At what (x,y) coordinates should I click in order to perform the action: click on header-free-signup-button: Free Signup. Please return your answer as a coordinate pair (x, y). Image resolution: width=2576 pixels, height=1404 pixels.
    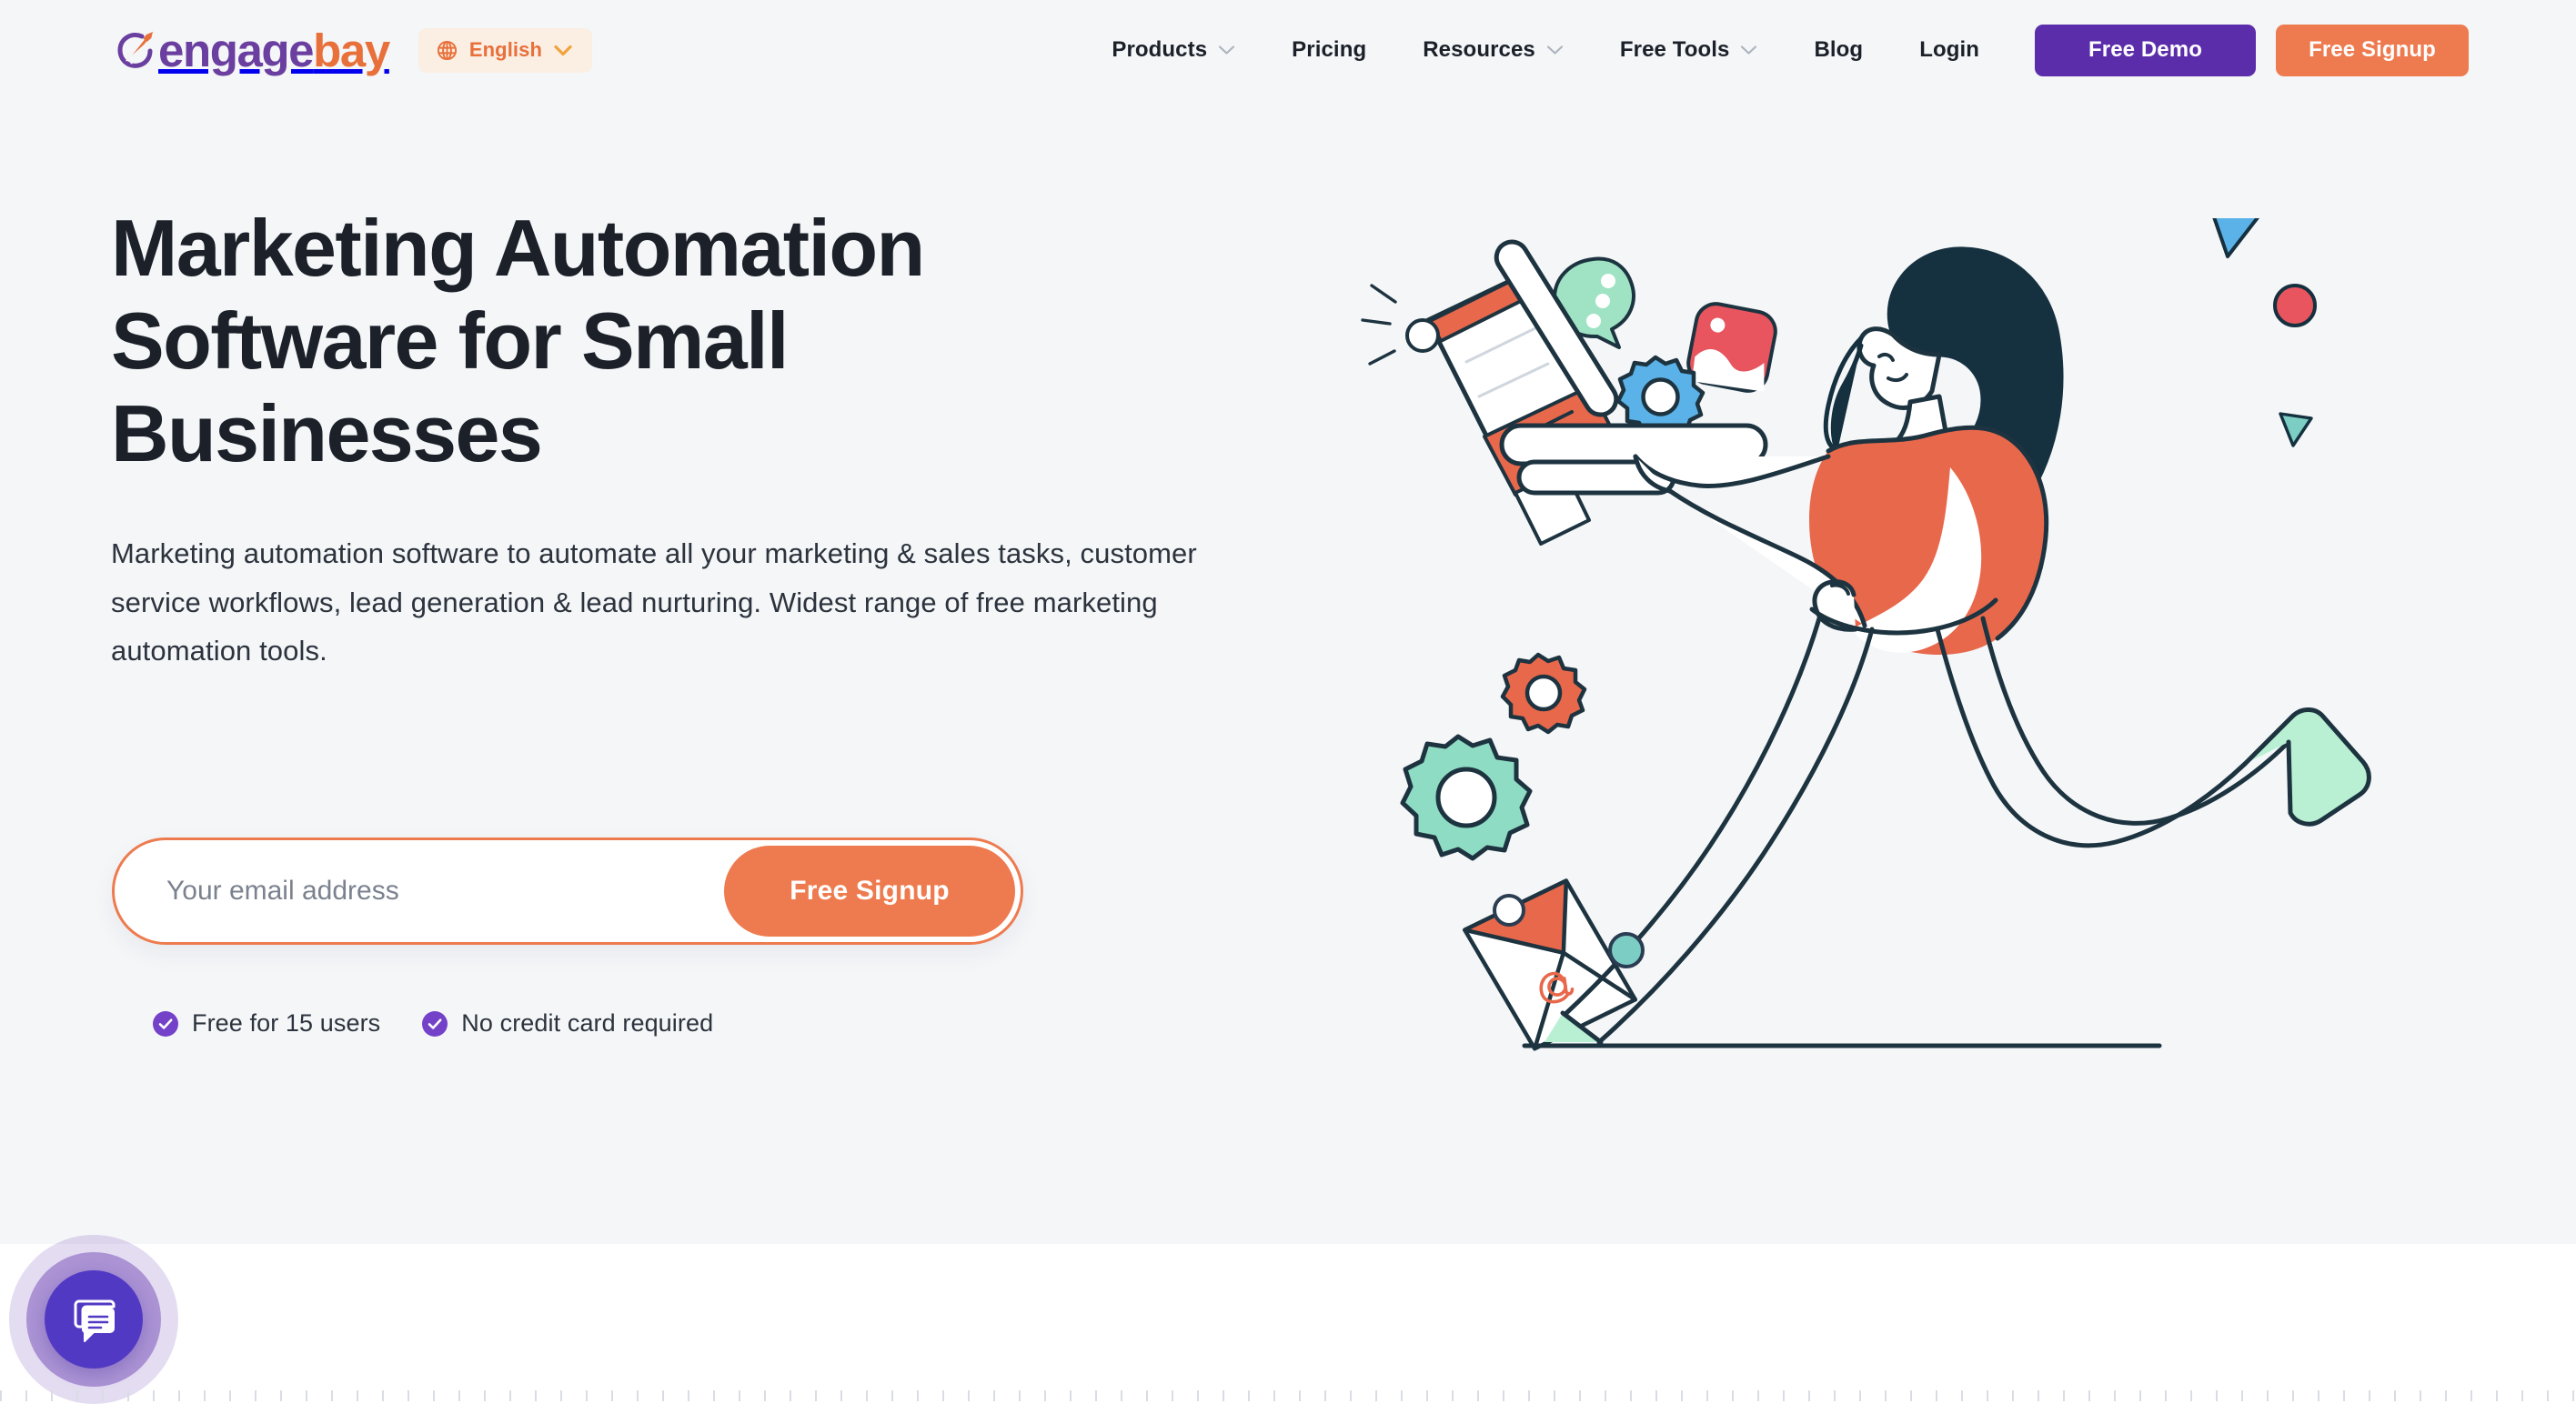
    Looking at the image, I should click on (2372, 50).